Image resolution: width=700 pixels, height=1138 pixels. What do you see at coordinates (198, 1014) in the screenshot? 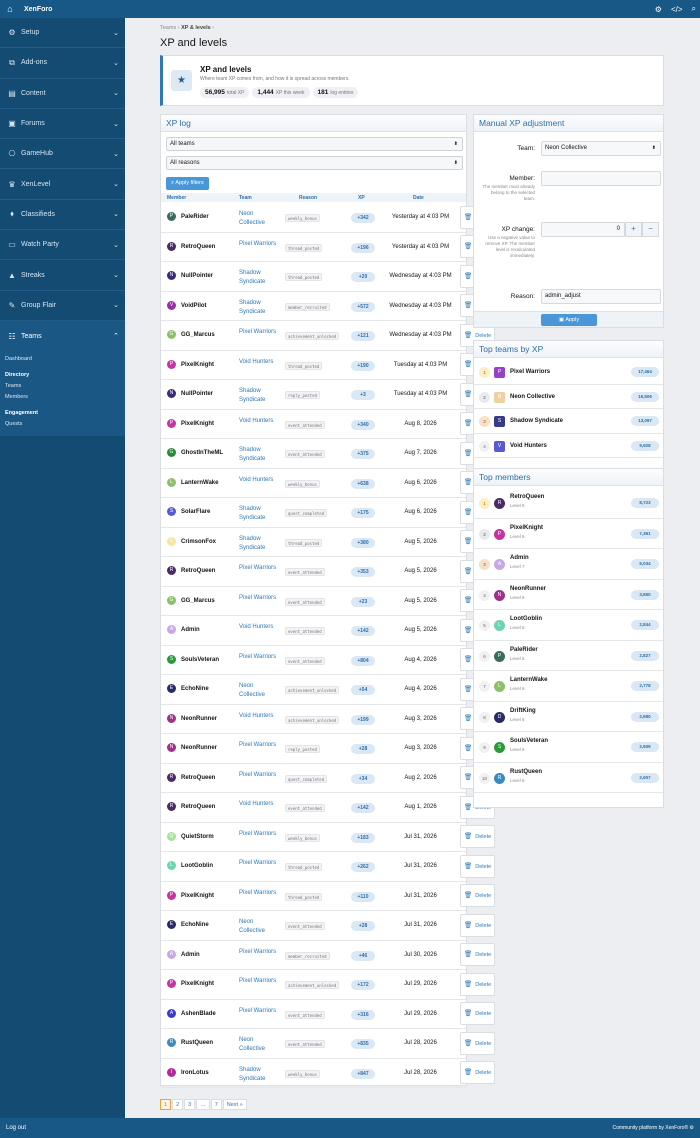
I see `member-name: AshenBlade` at bounding box center [198, 1014].